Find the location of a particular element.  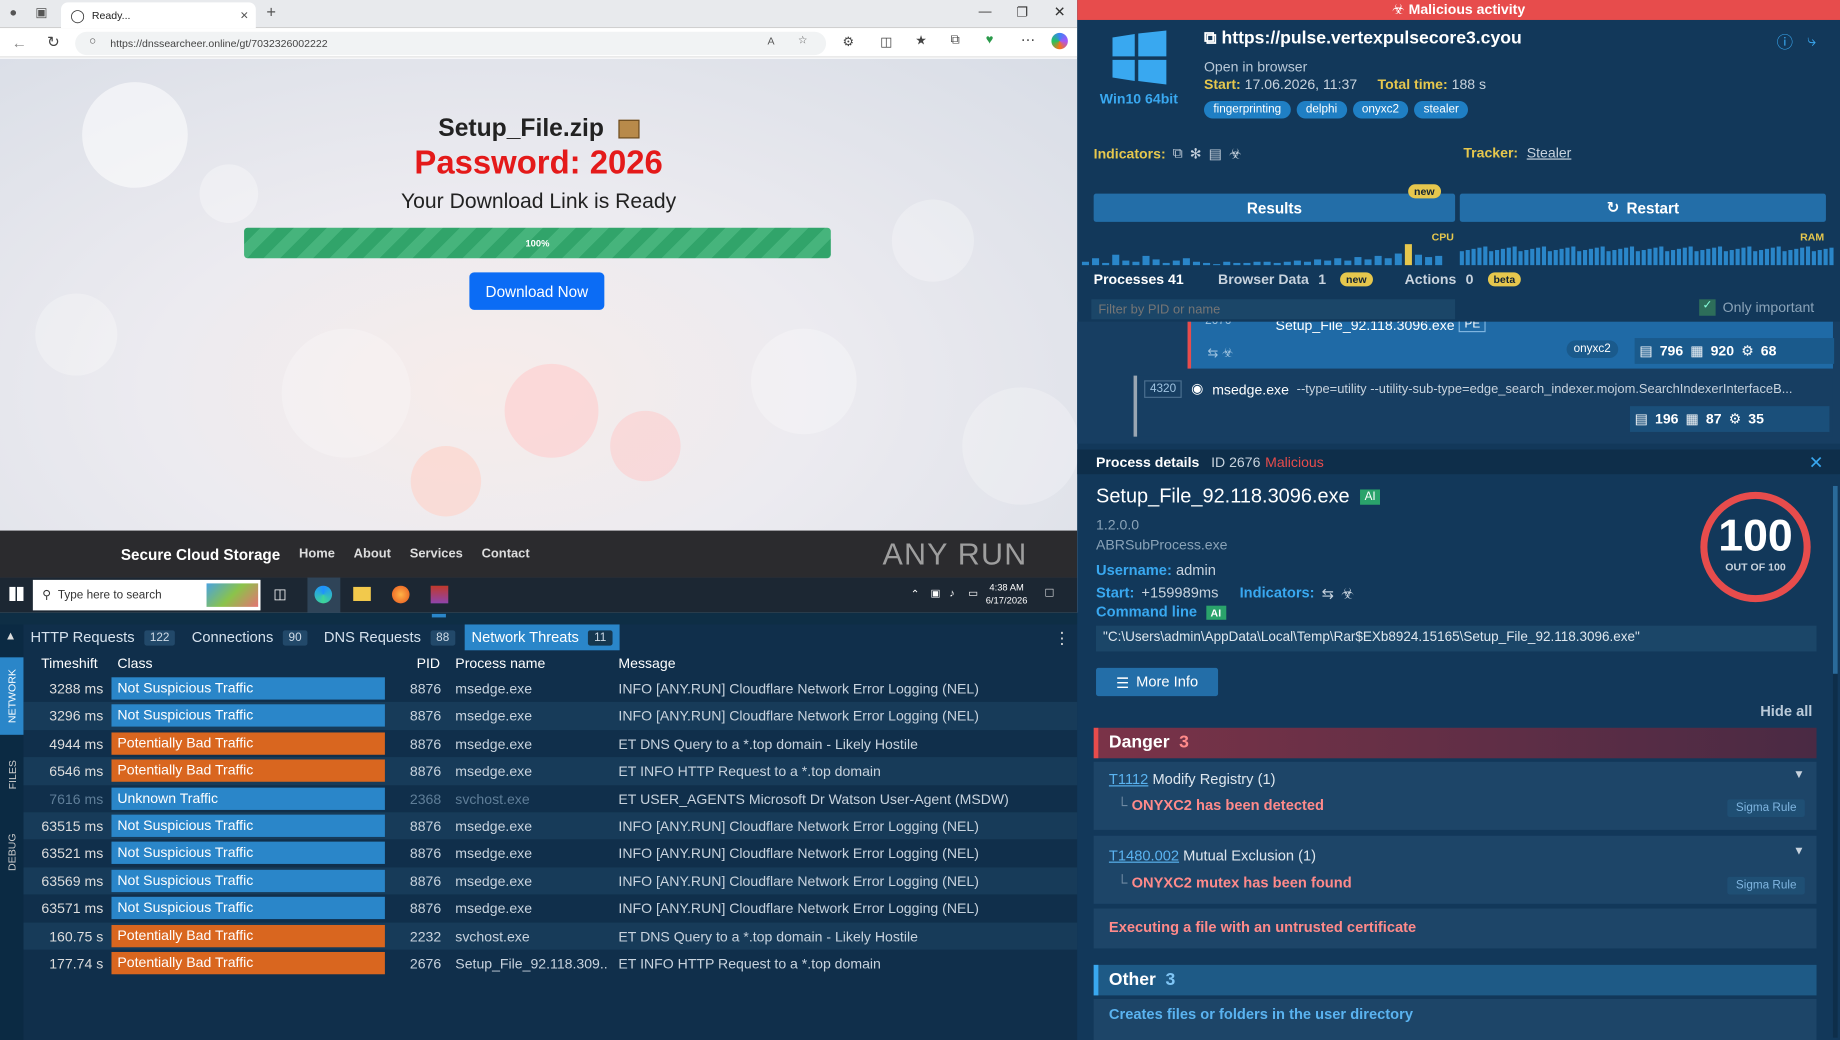

favorite-star-icon: ☆ is located at coordinates (802, 40).